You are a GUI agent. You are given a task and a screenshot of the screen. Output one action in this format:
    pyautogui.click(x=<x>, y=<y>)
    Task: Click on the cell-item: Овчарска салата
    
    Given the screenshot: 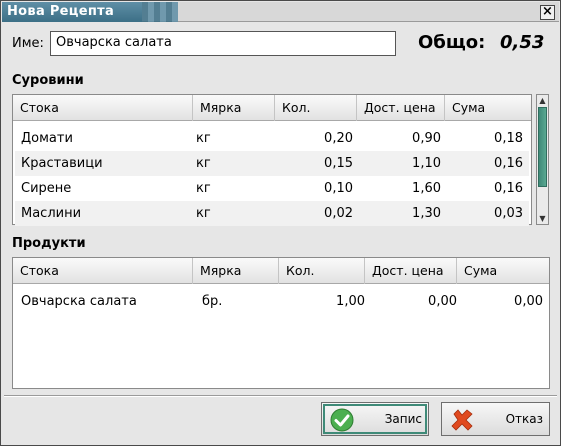 What is the action you would take?
    pyautogui.click(x=79, y=301)
    